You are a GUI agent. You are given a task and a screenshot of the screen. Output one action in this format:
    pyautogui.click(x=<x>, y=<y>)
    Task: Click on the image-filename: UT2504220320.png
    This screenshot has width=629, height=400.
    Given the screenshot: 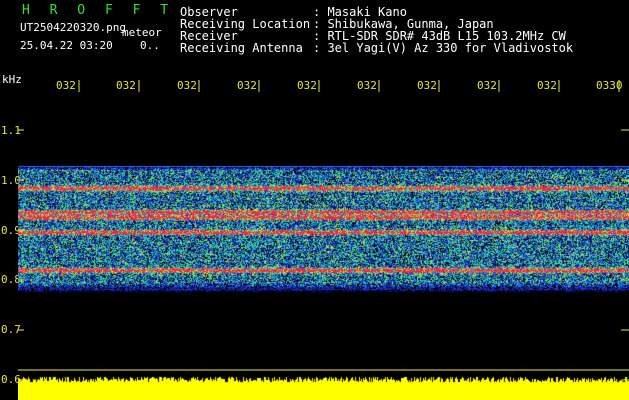 What is the action you would take?
    pyautogui.click(x=73, y=27)
    